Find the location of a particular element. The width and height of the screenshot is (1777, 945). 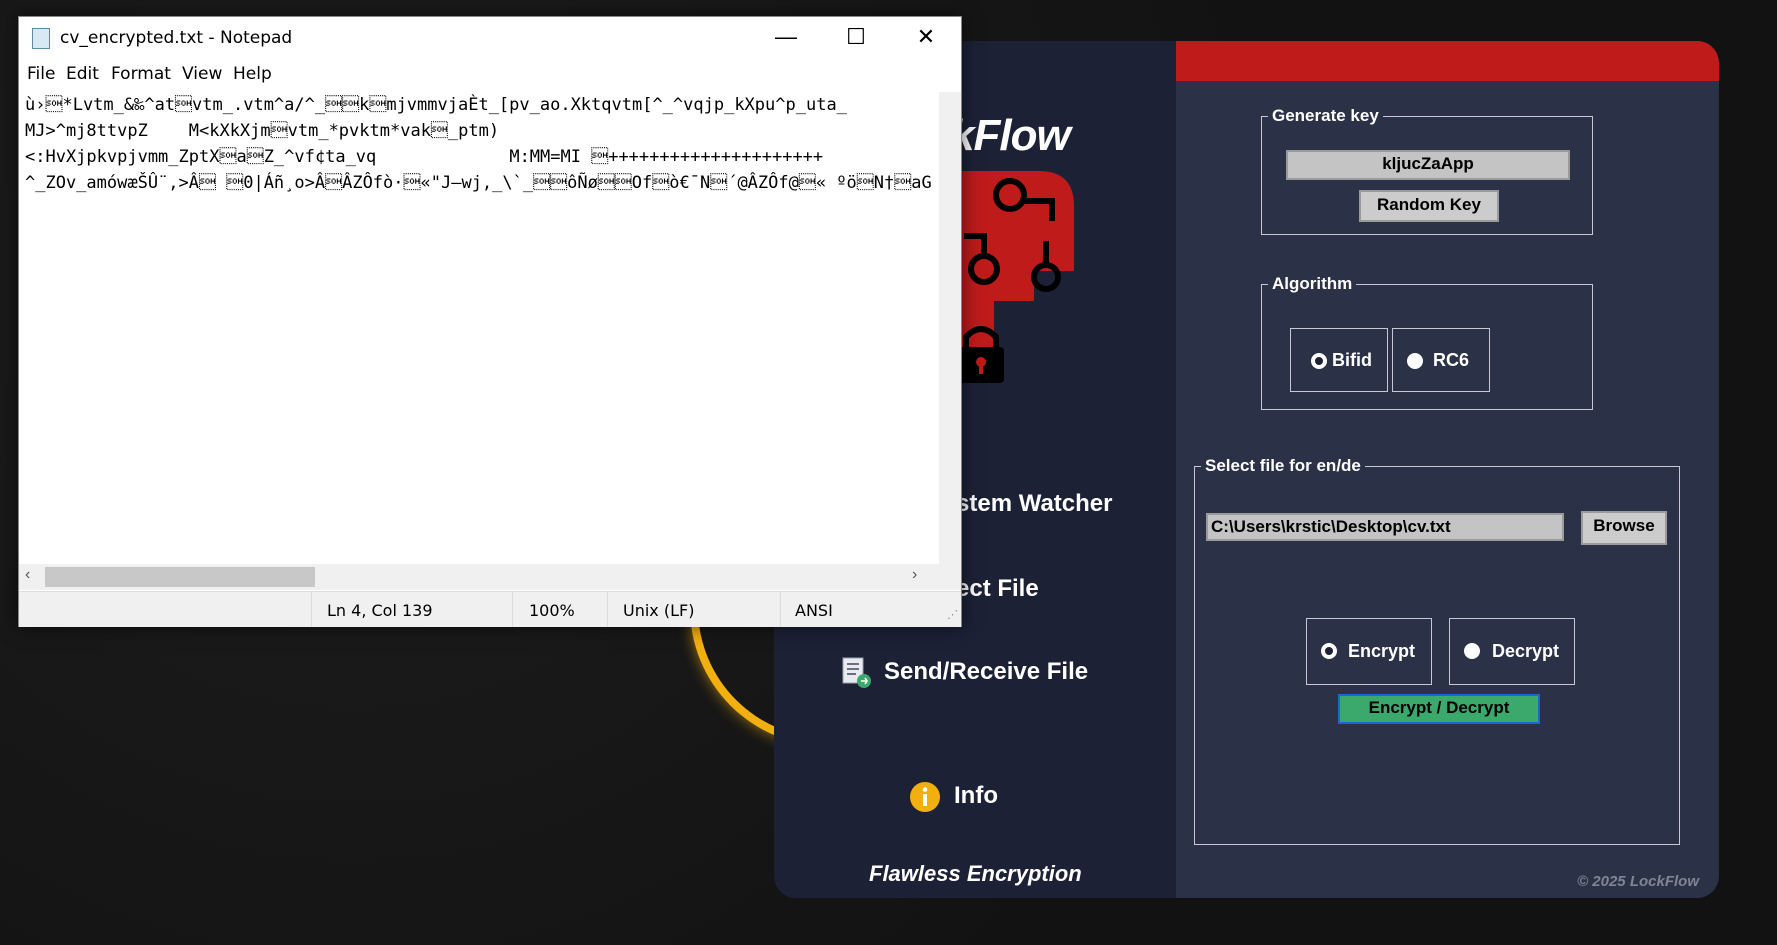

header-bar is located at coordinates (1447, 61).